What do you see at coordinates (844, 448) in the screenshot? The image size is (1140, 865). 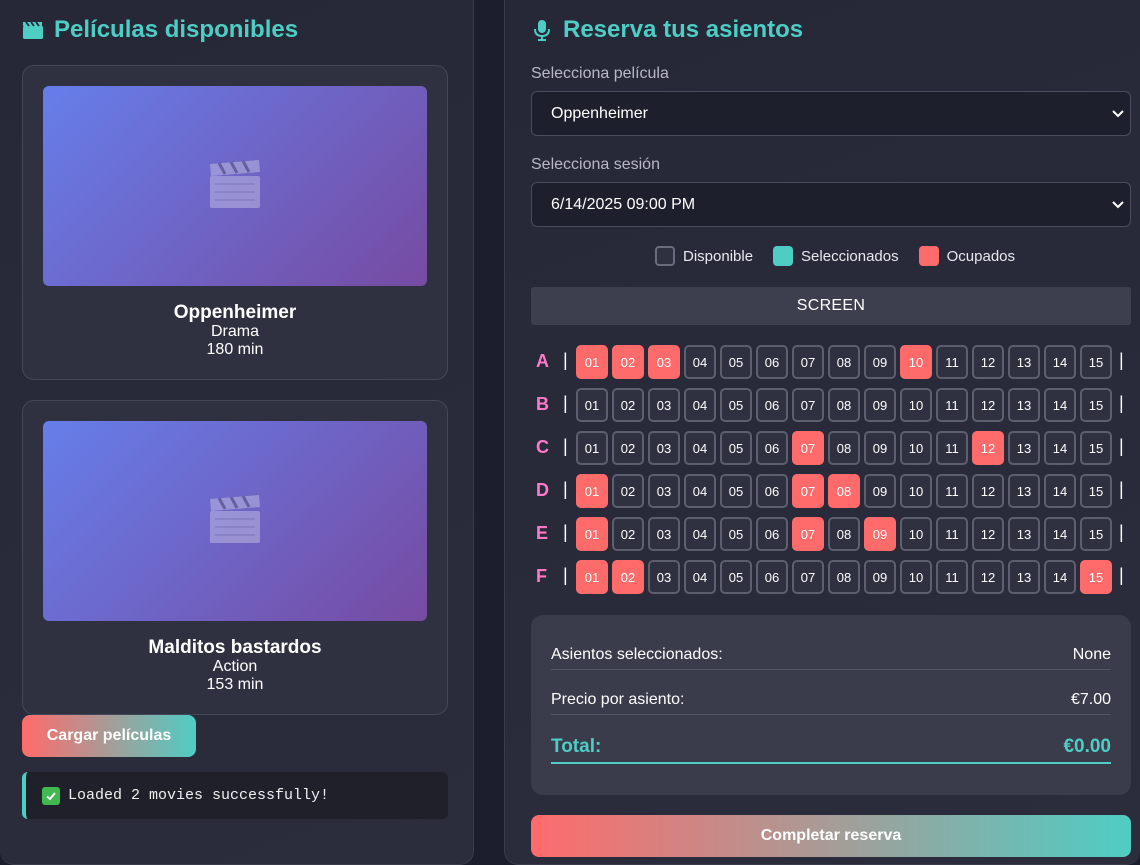 I see `seat-c08: 08` at bounding box center [844, 448].